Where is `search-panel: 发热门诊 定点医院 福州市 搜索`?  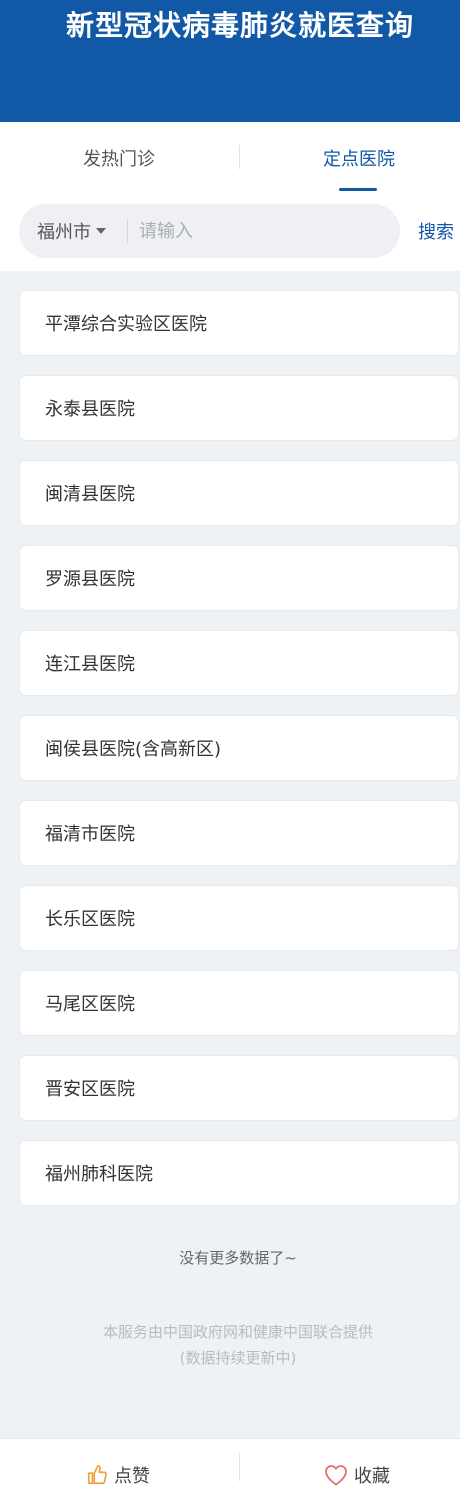
search-panel: 发热门诊 定点医院 福州市 搜索 is located at coordinates (230, 196).